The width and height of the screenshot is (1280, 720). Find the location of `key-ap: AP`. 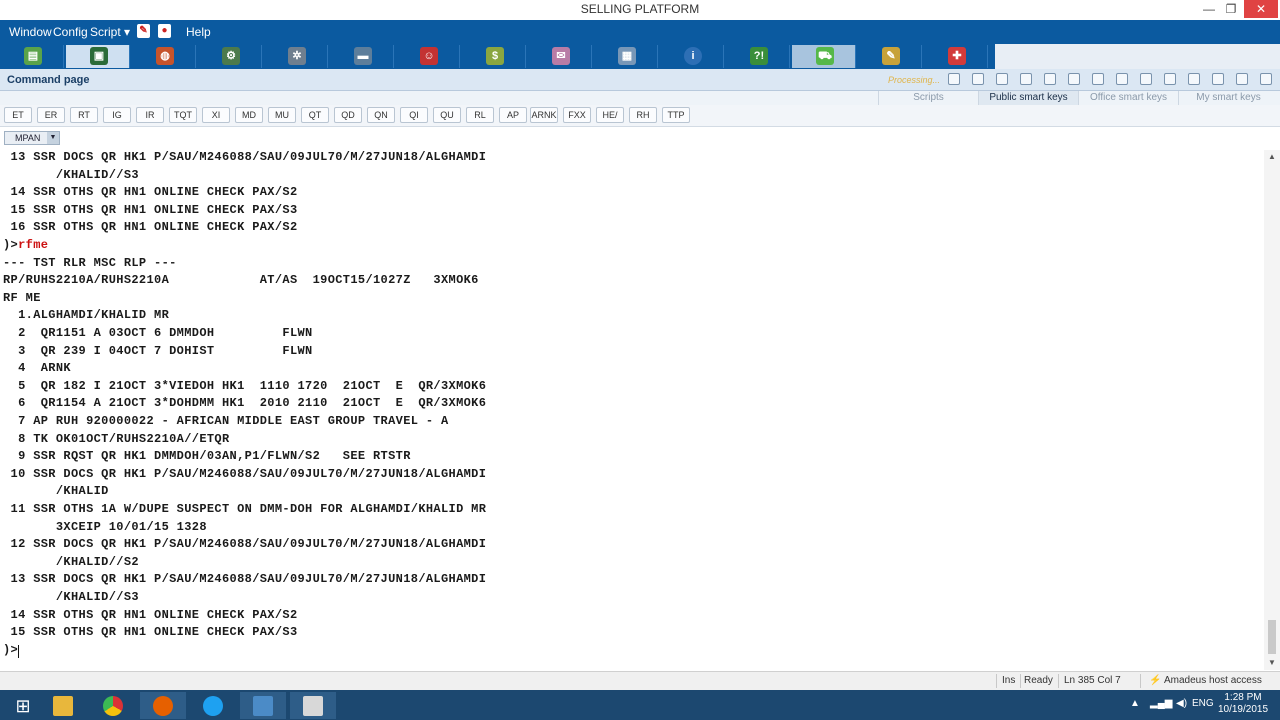

key-ap: AP is located at coordinates (513, 115).